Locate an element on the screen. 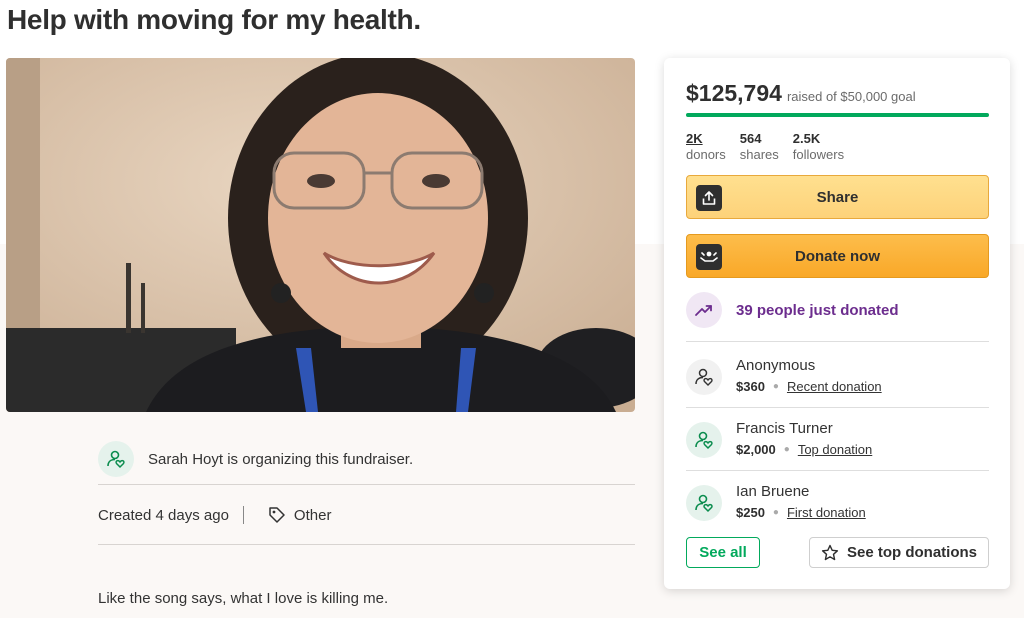  amount-value: $125,794 is located at coordinates (734, 93).